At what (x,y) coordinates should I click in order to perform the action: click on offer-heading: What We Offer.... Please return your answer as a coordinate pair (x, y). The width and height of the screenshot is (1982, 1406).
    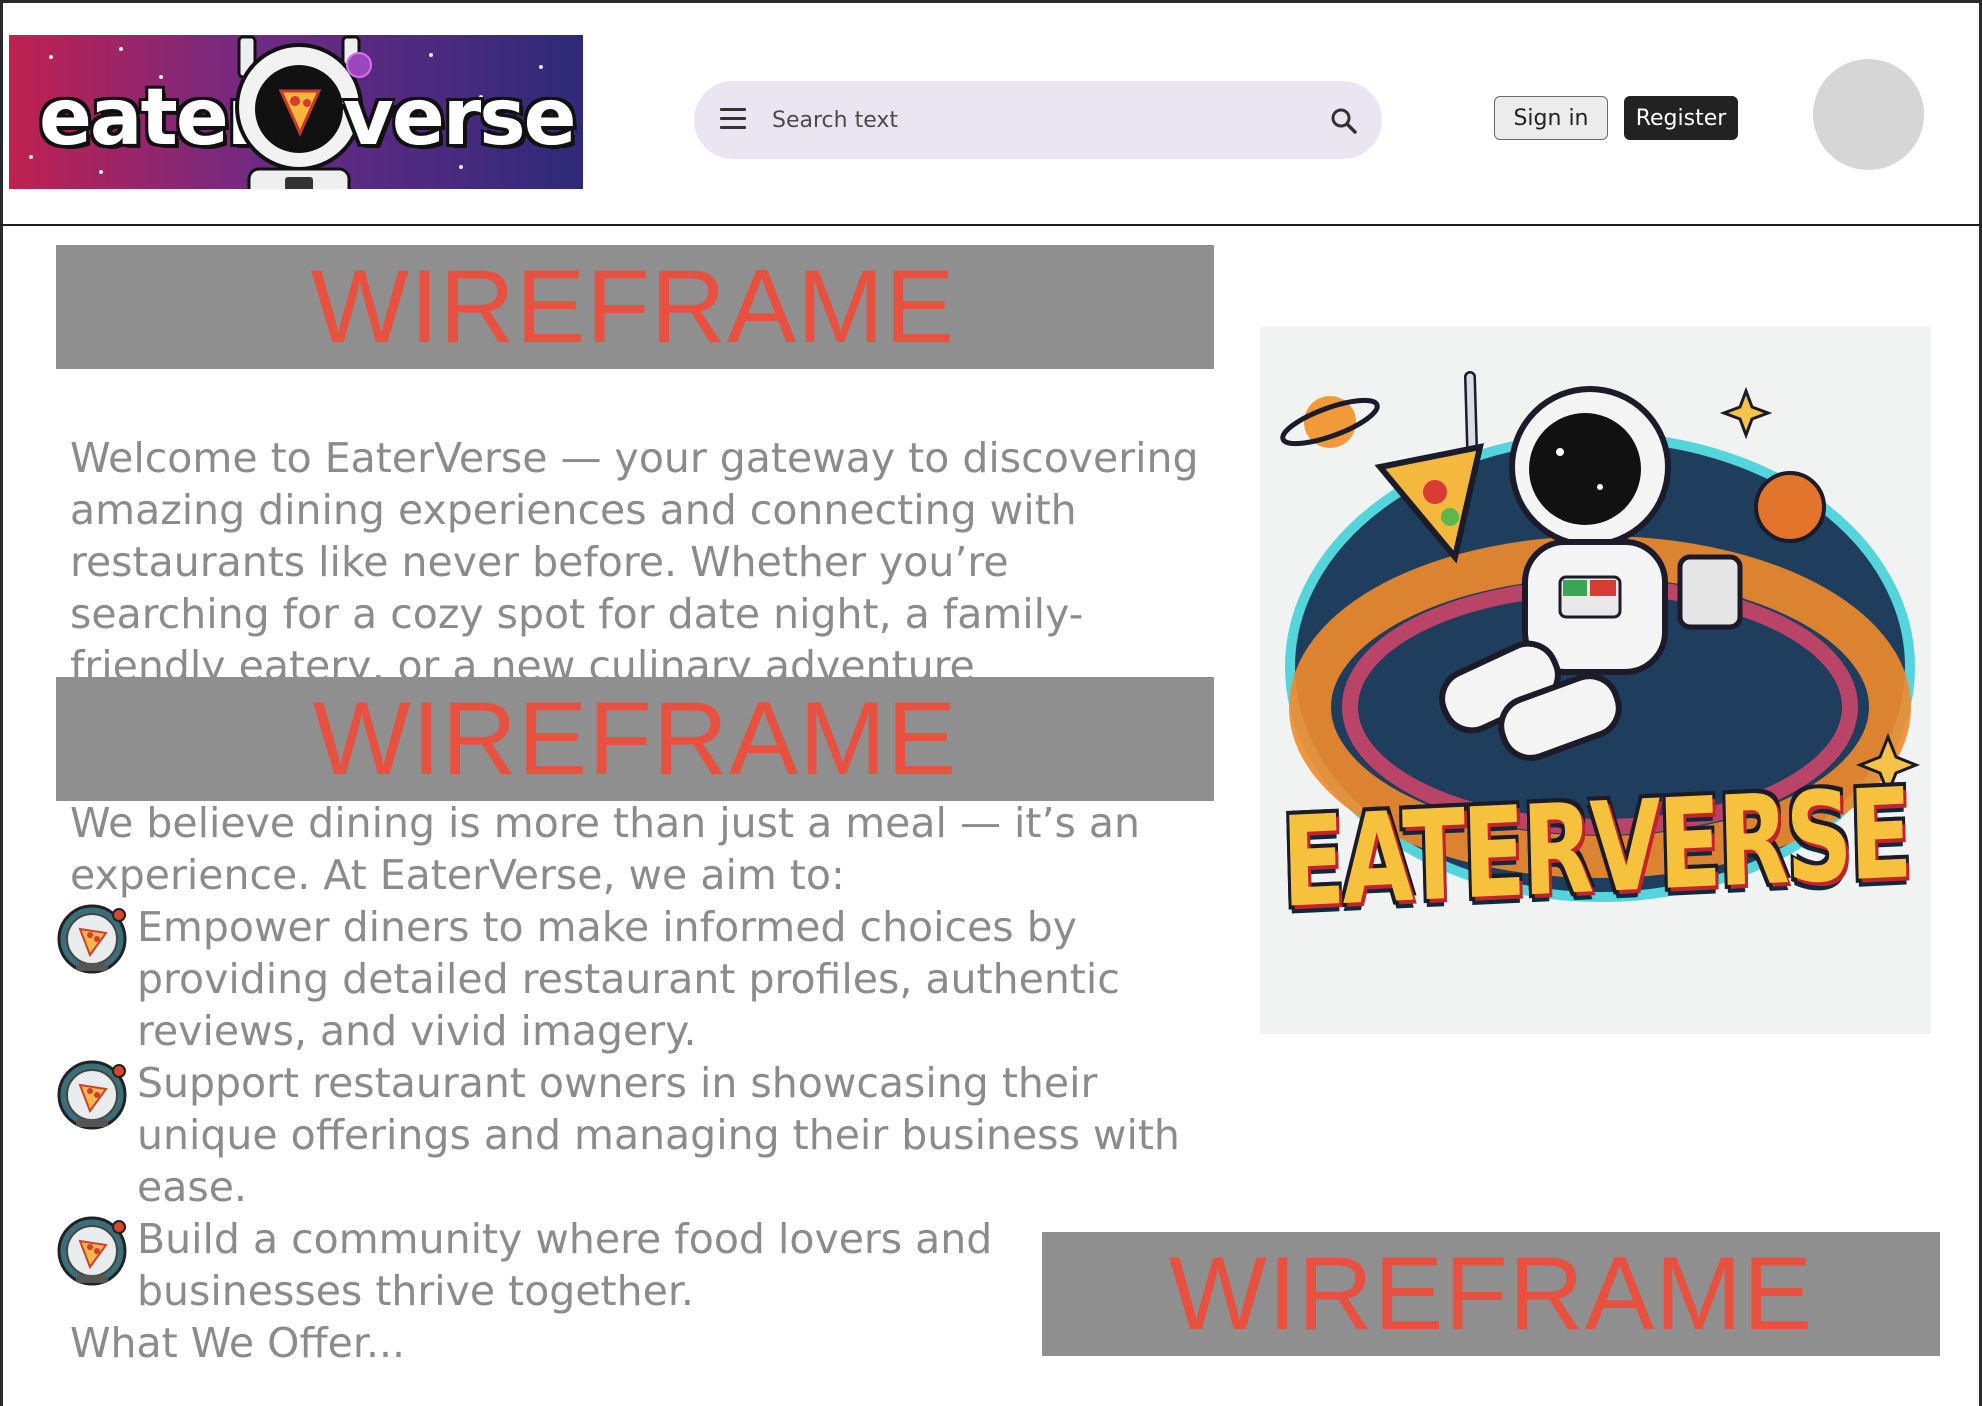
    Looking at the image, I should click on (238, 1343).